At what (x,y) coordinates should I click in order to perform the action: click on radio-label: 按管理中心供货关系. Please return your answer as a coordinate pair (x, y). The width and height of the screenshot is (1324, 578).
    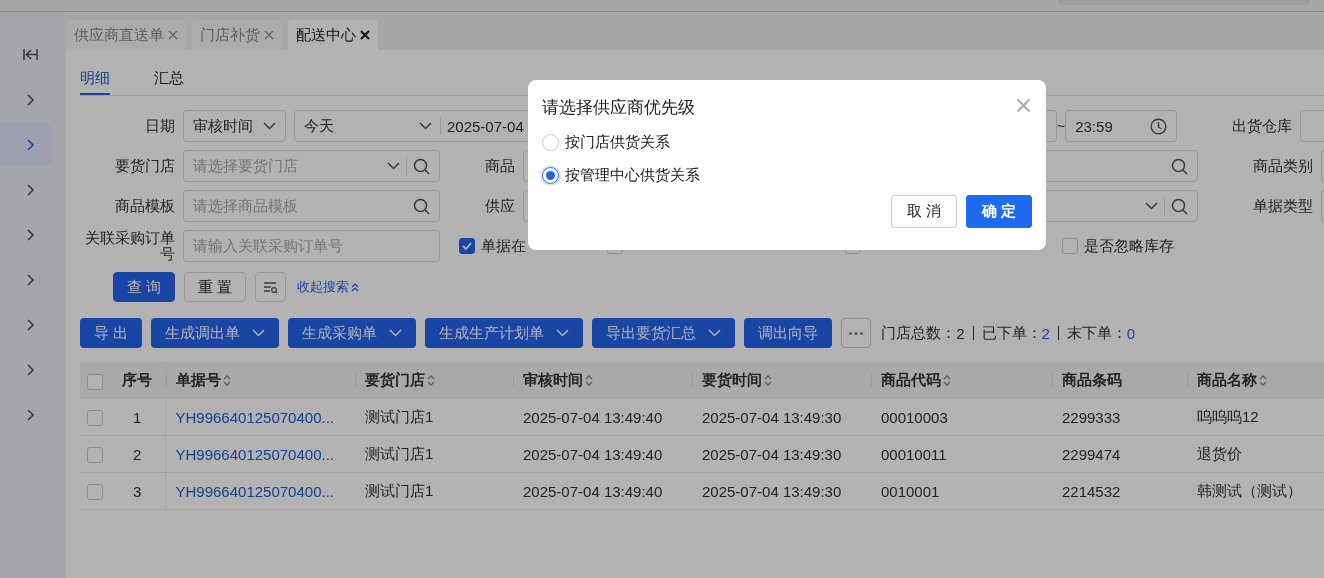
    Looking at the image, I should click on (632, 175).